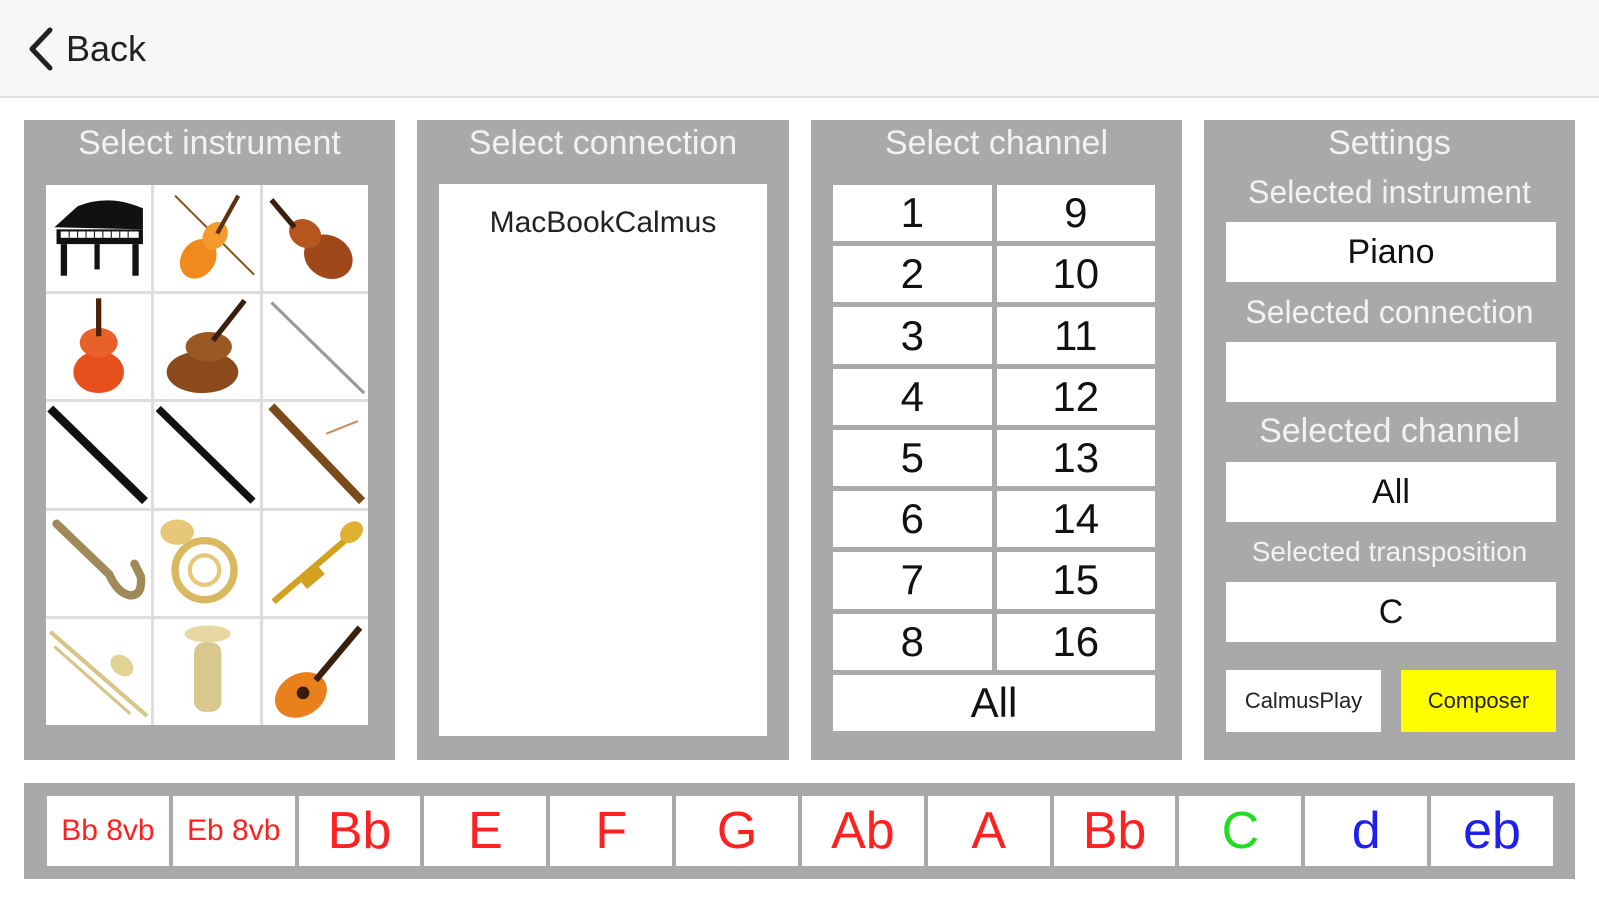  What do you see at coordinates (862, 831) in the screenshot?
I see `transposition-button-ab: Ab` at bounding box center [862, 831].